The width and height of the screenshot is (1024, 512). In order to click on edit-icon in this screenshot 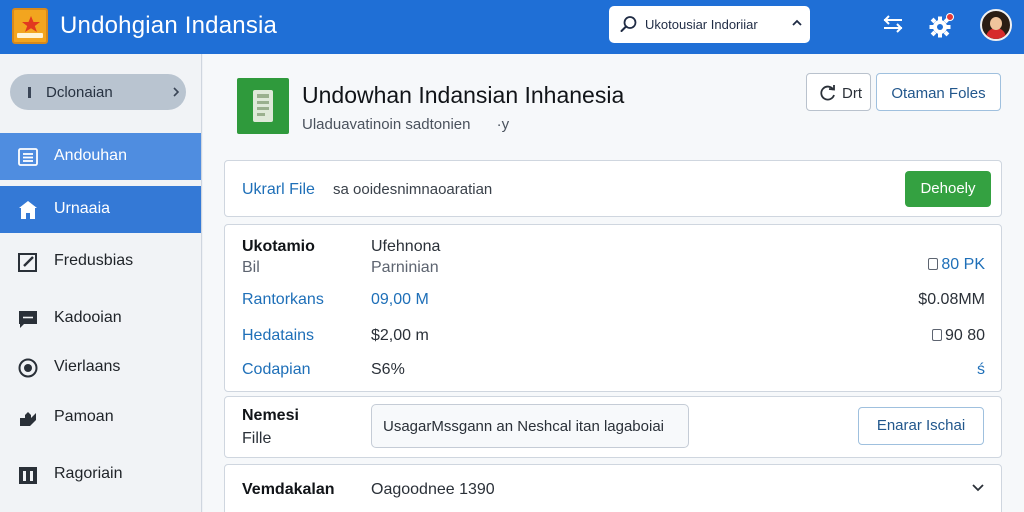, I will do `click(27, 262)`.